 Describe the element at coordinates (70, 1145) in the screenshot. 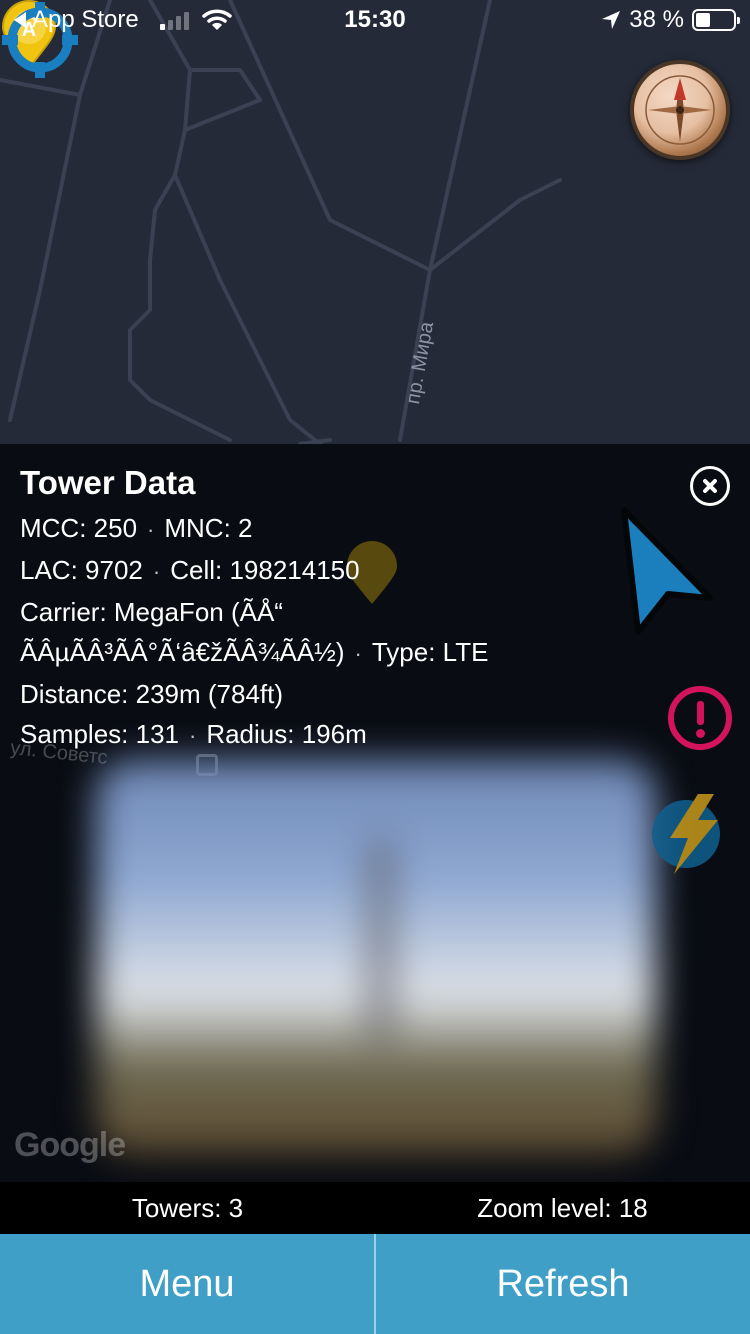

I see `google-attribution: Google` at that location.